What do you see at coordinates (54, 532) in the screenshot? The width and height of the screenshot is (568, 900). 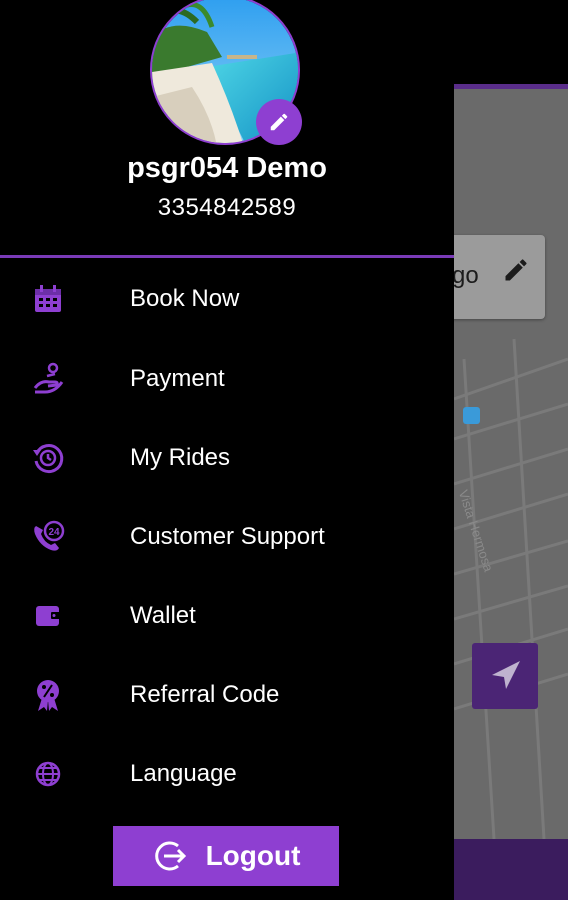 I see `svg-text: 24` at bounding box center [54, 532].